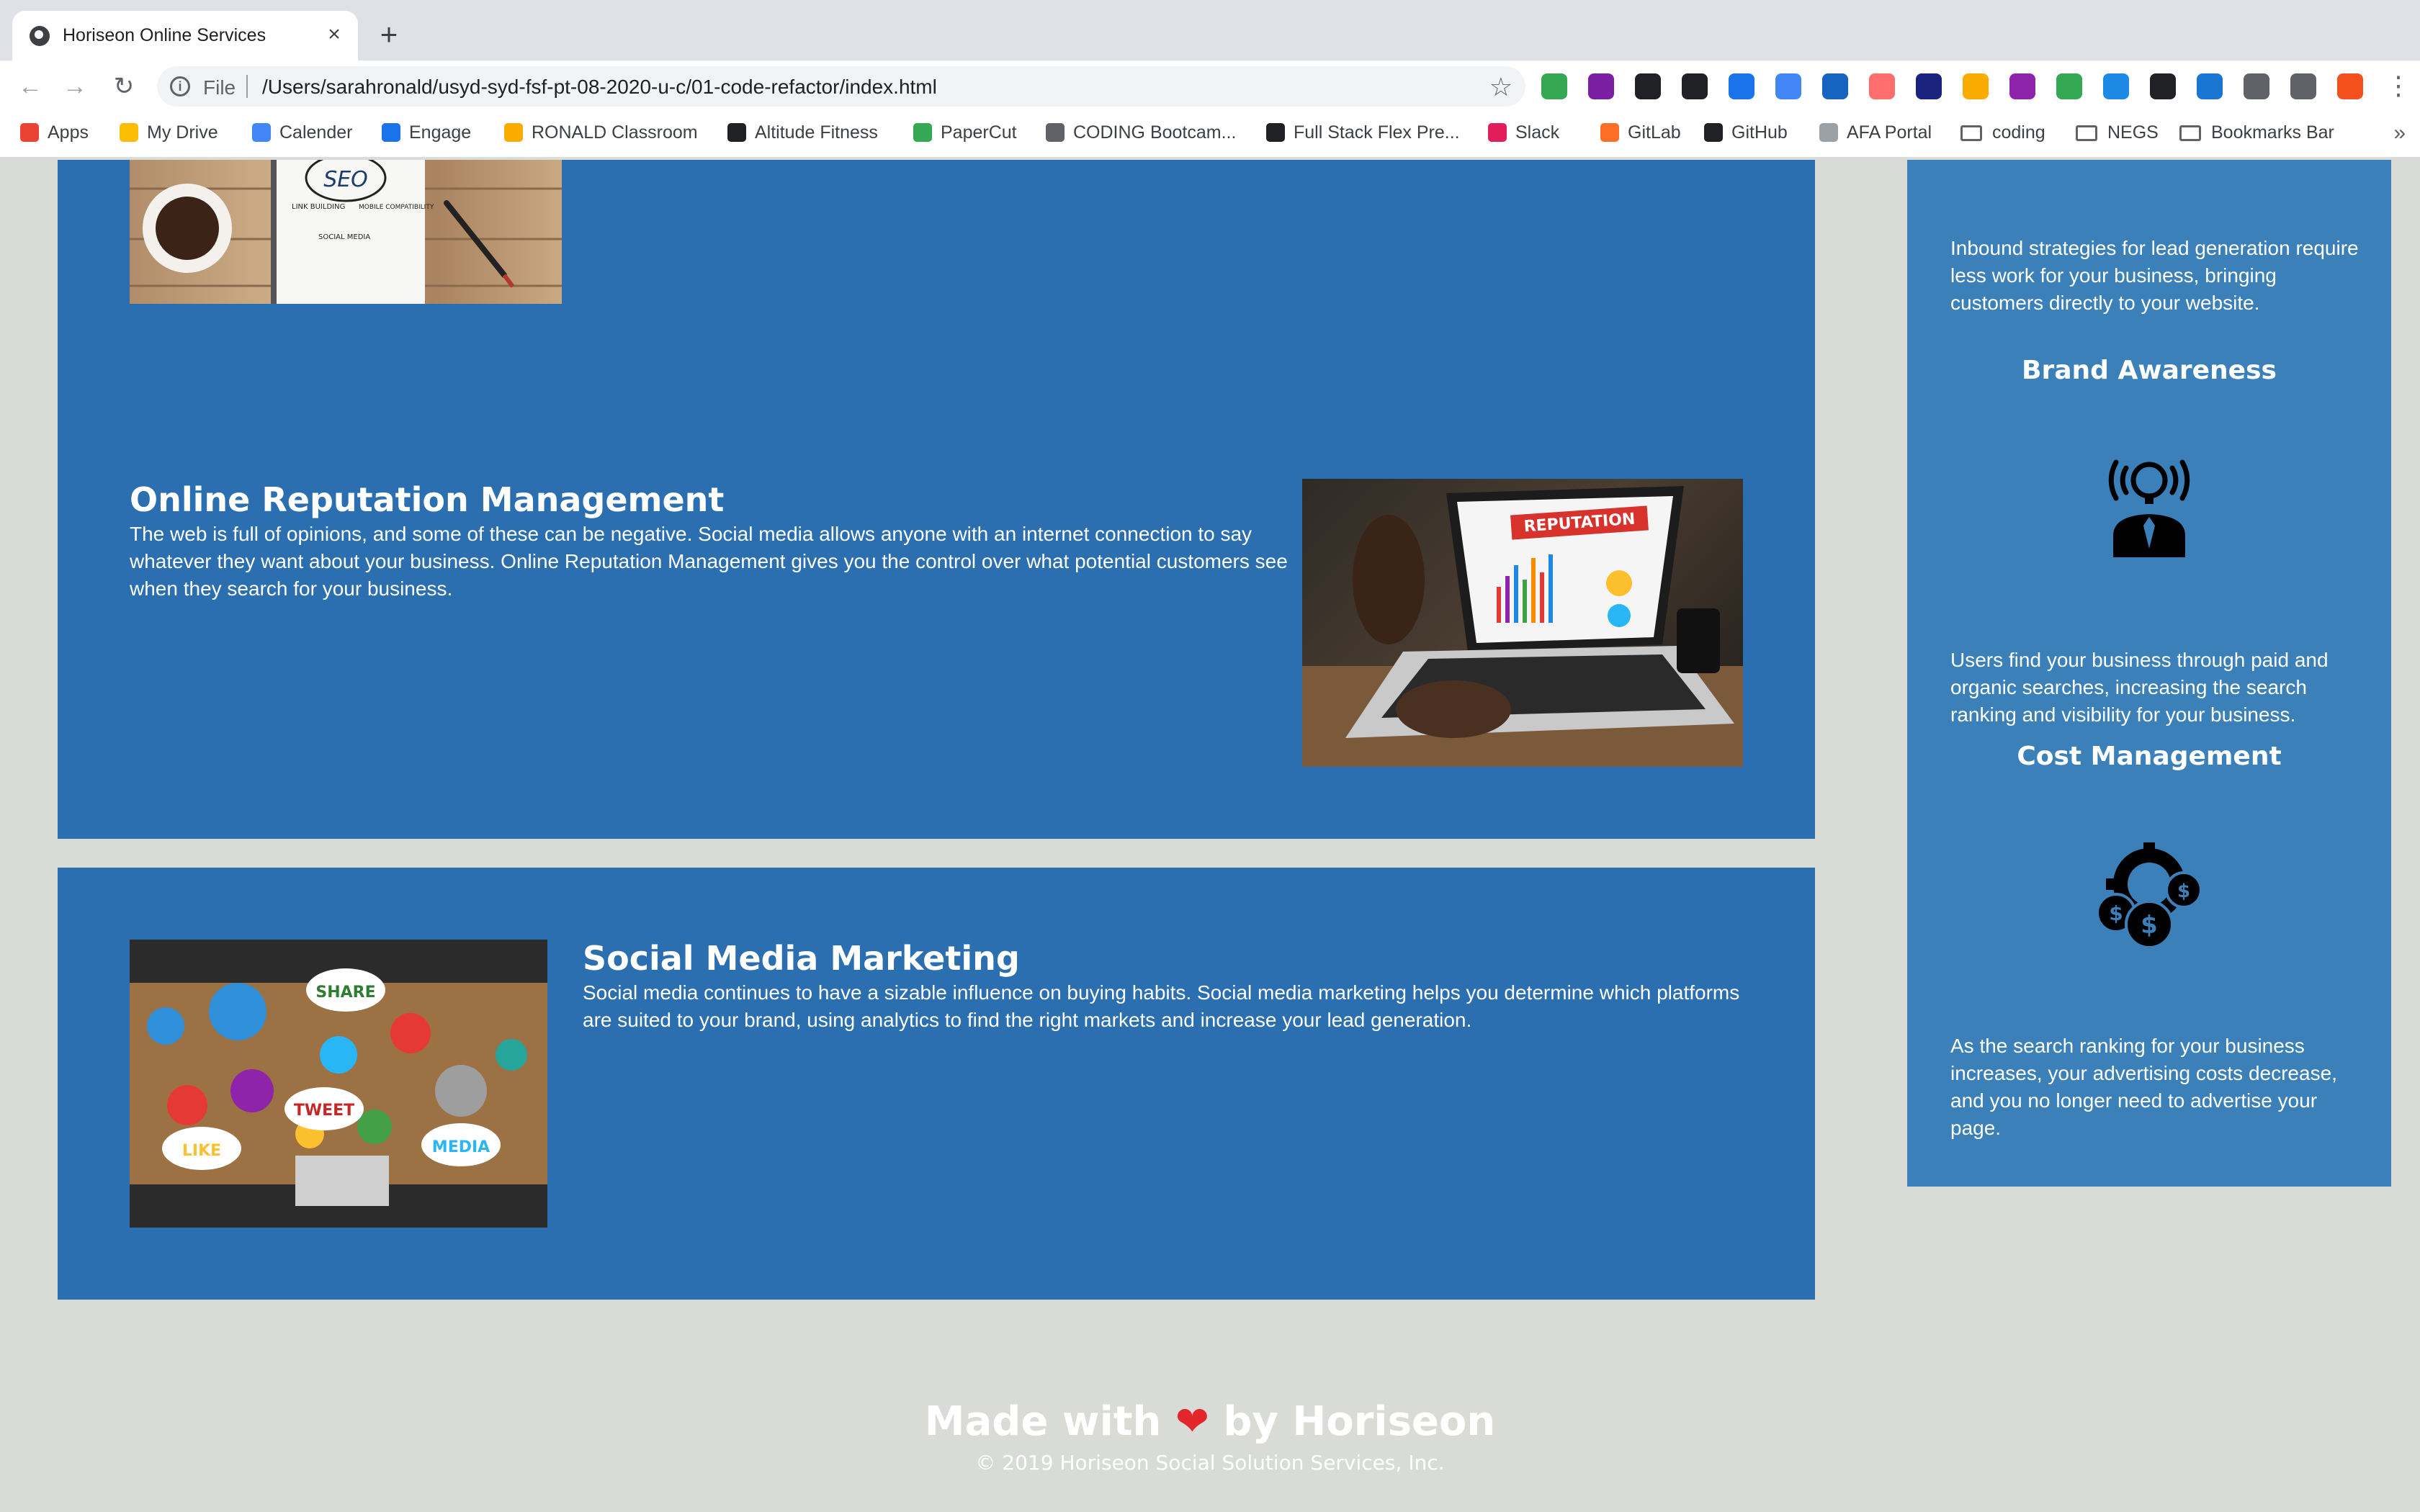 The height and width of the screenshot is (1512, 2420). I want to click on bookmark-12: AFA Portal, so click(1875, 134).